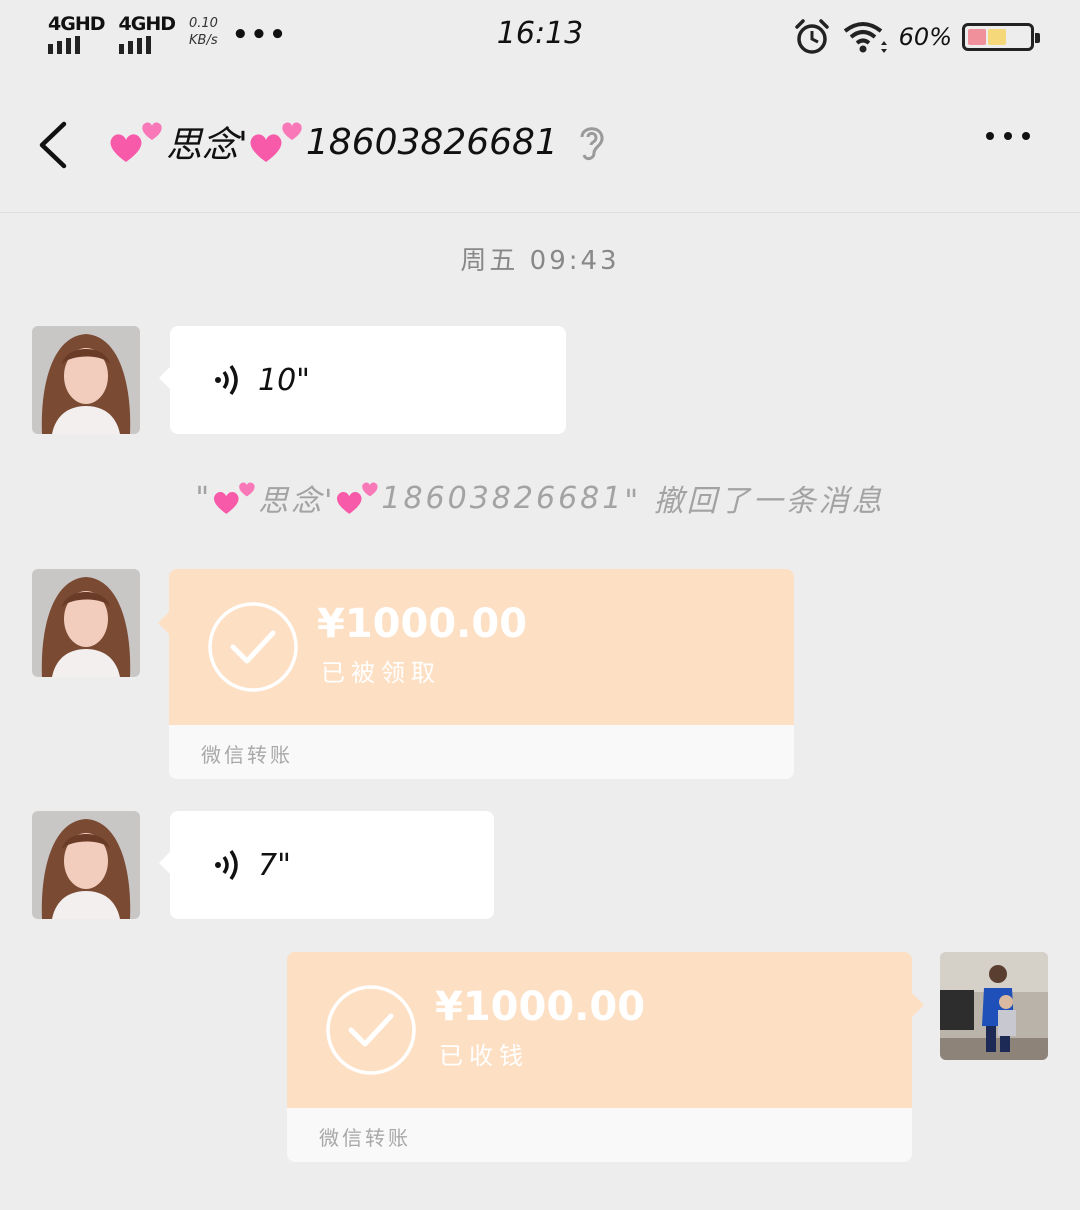  What do you see at coordinates (481, 674) in the screenshot?
I see `transfer-message-bubble: ¥1000.00 已被领取 微信转账` at bounding box center [481, 674].